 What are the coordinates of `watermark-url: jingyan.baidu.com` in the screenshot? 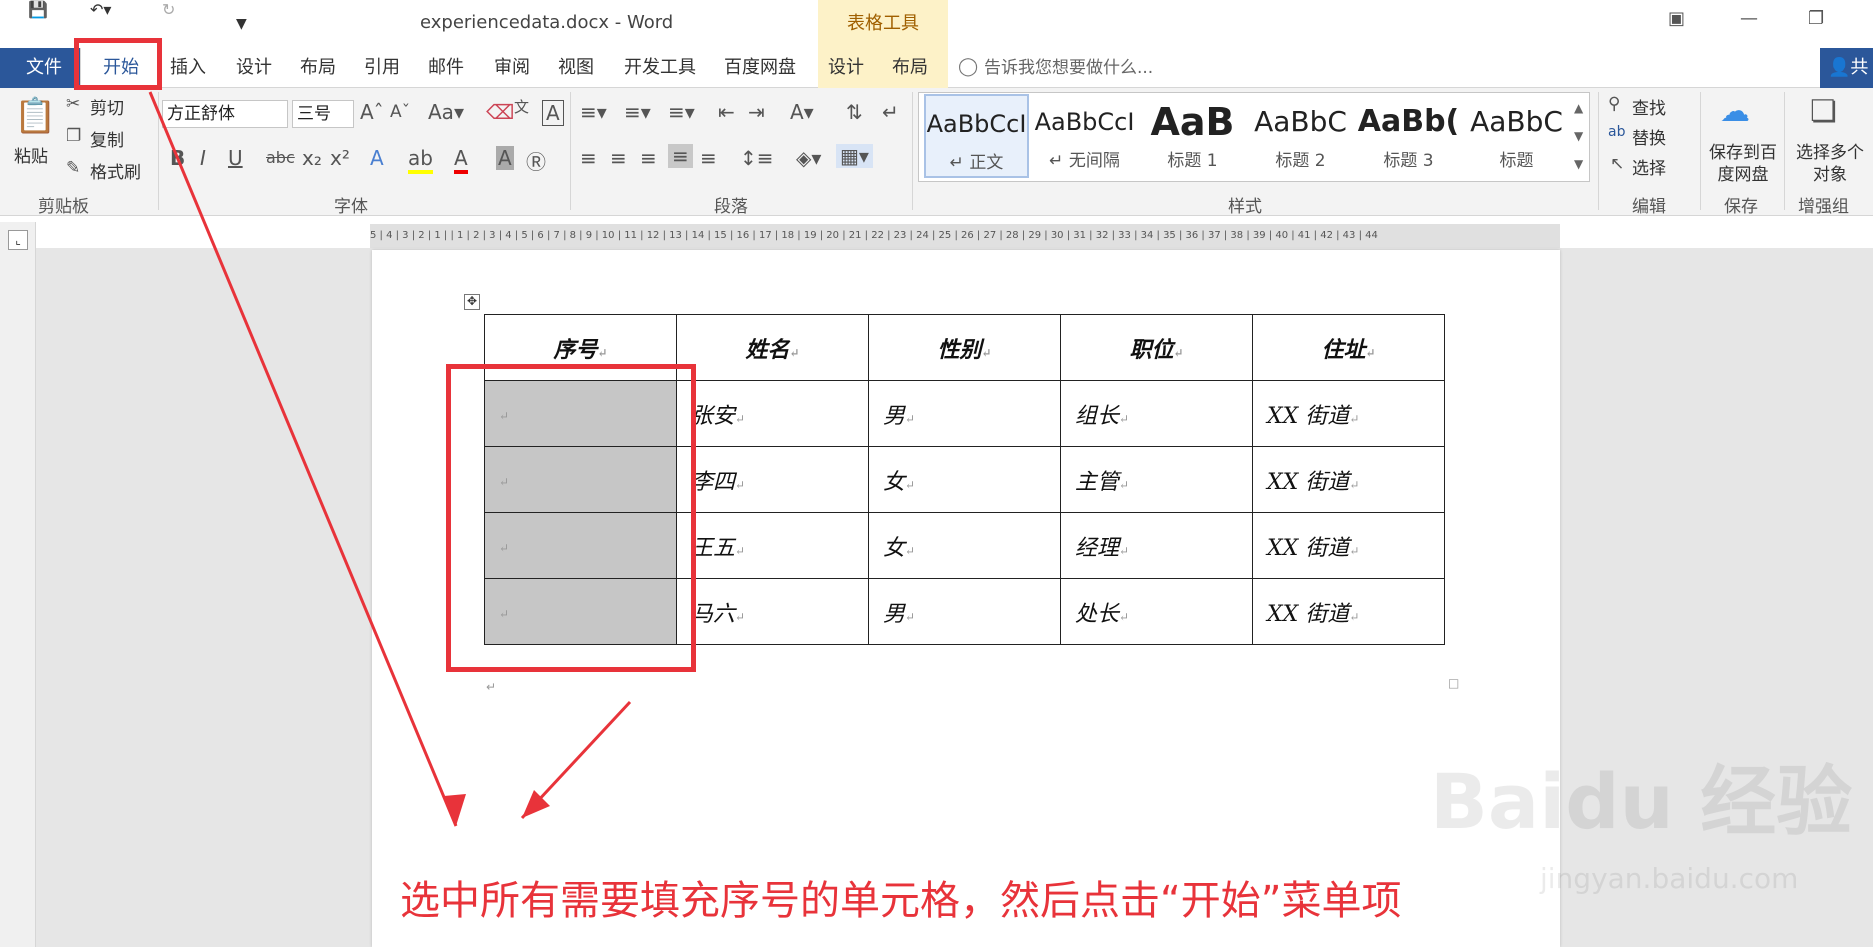 It's located at (1669, 878).